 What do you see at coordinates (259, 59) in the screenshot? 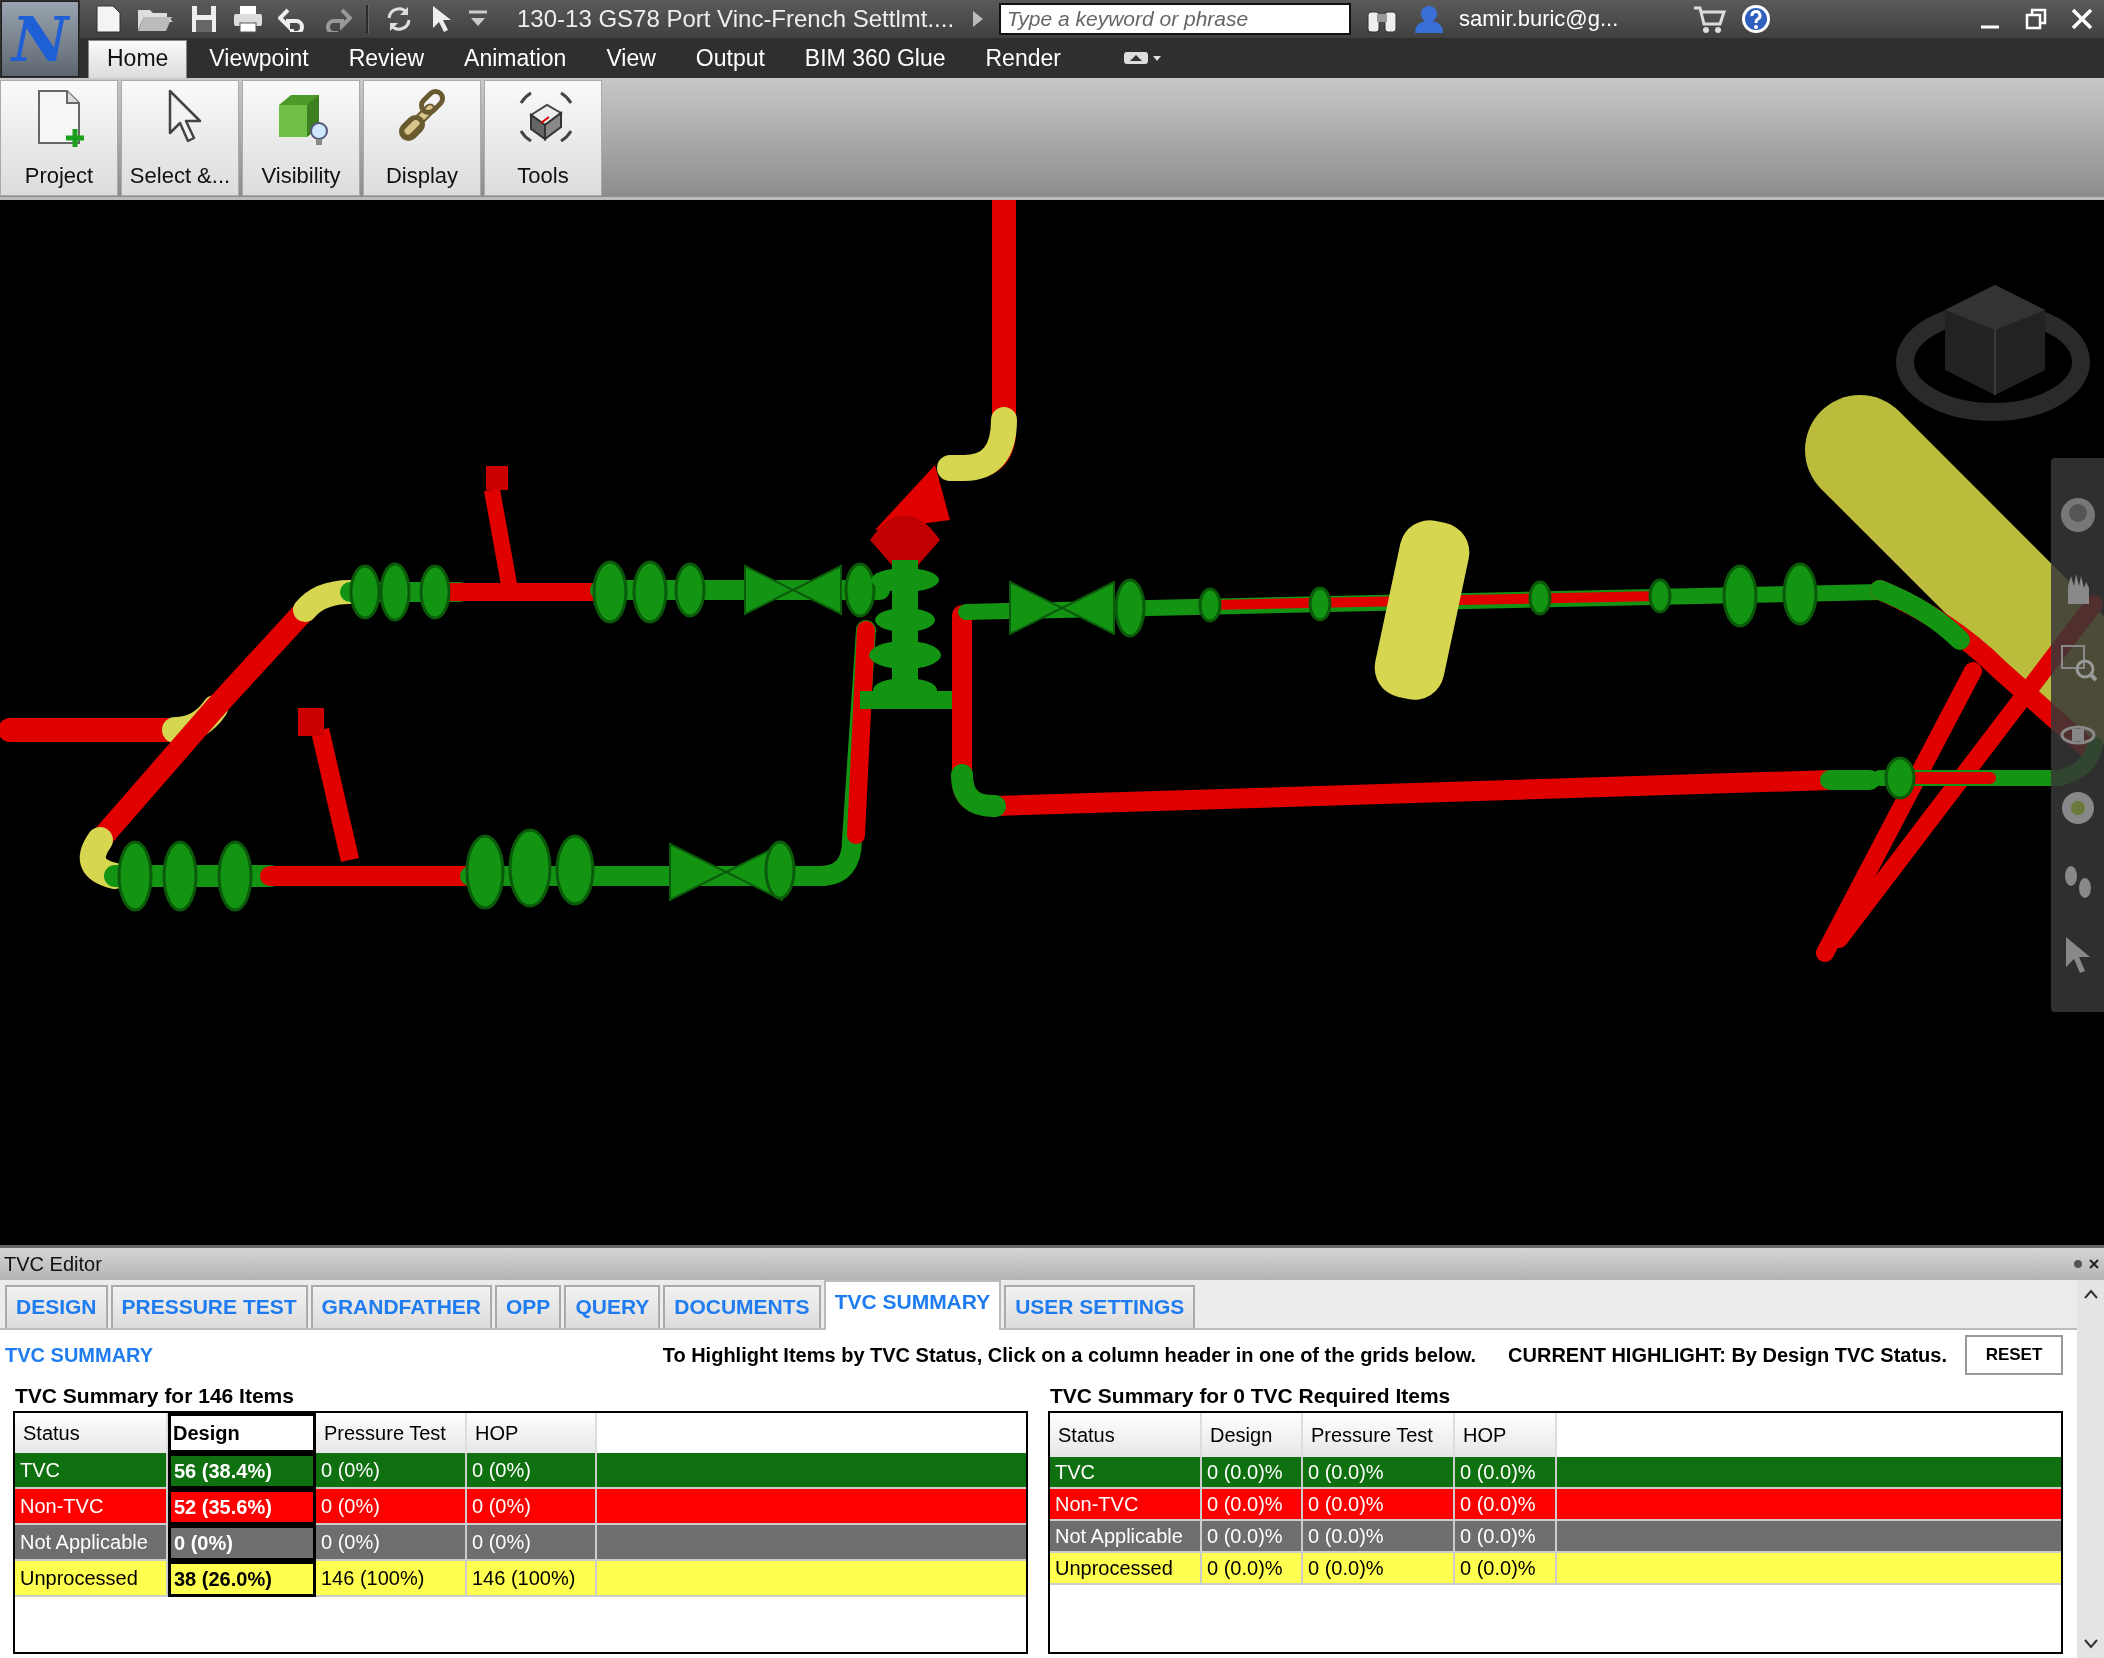
I see `ribbon-tab: Viewpoint` at bounding box center [259, 59].